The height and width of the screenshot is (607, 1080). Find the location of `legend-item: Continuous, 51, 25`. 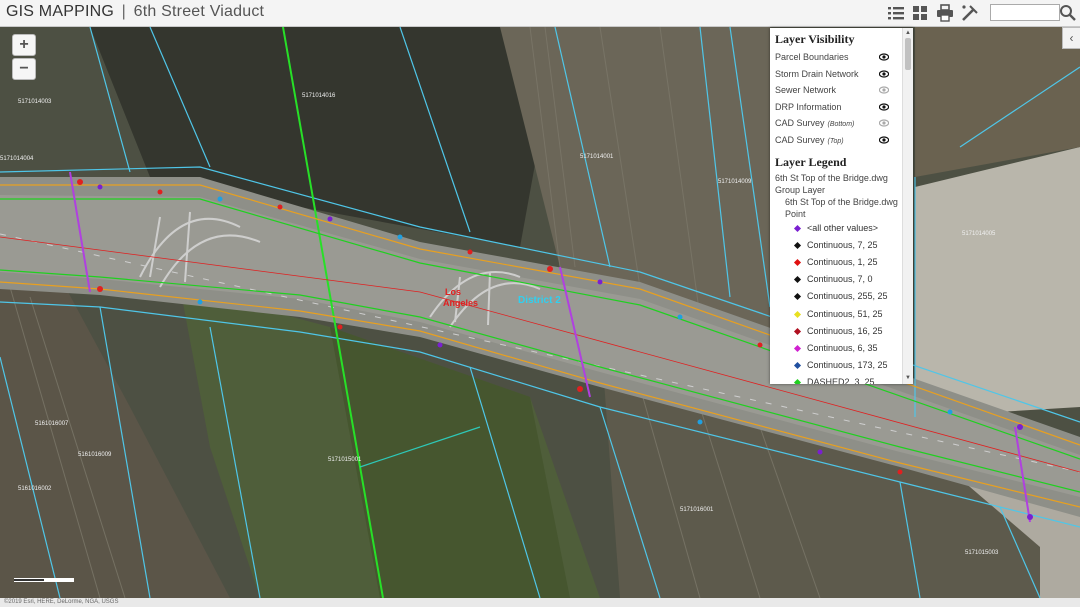

legend-item: Continuous, 51, 25 is located at coordinates (840, 314).